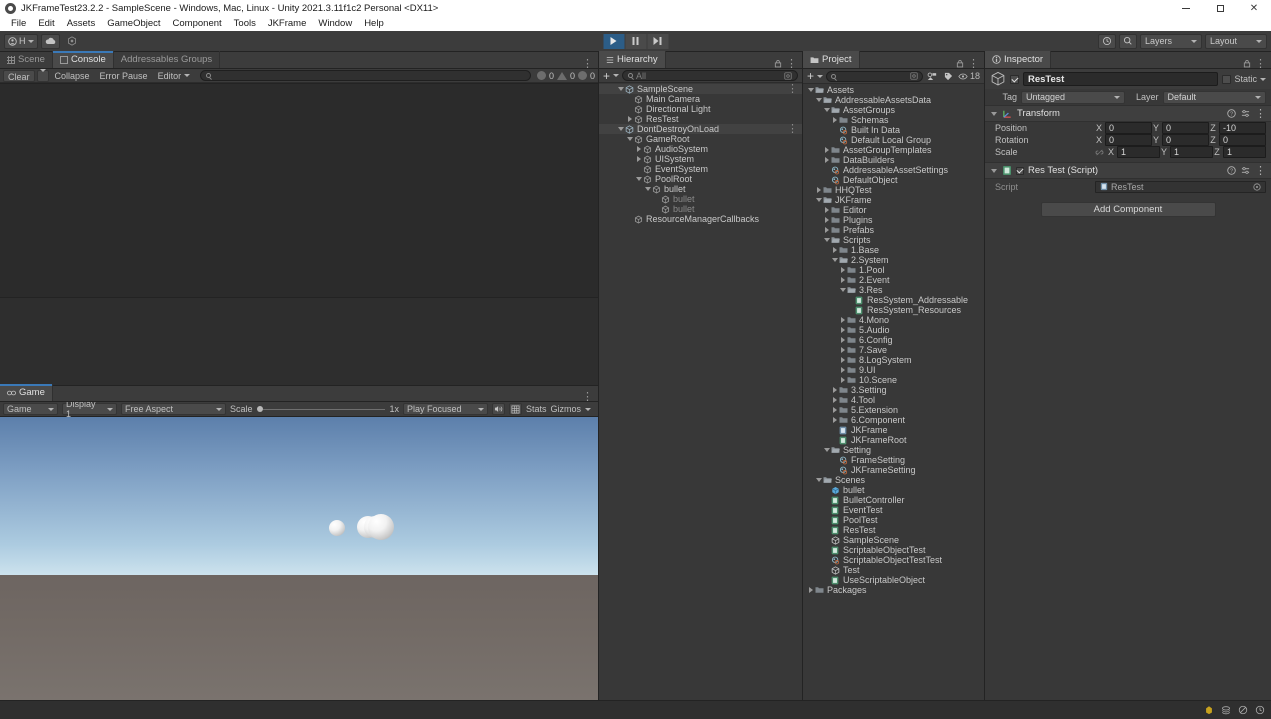 This screenshot has width=1271, height=719. What do you see at coordinates (1128, 128) in the screenshot?
I see `position-x-input: 0` at bounding box center [1128, 128].